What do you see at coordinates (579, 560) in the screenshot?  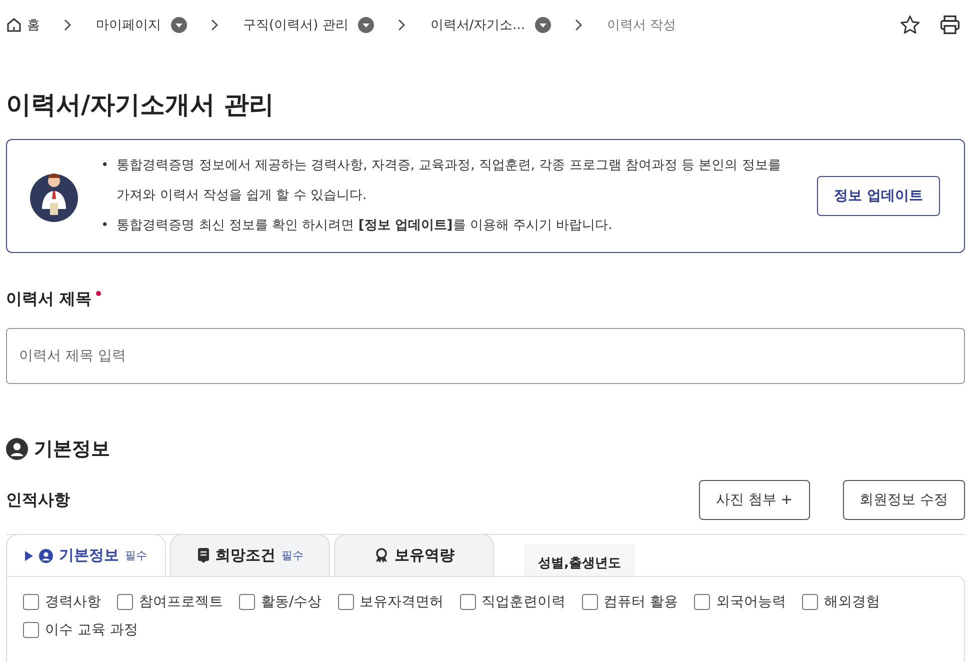 I see `table-header: 성별,출생년도` at bounding box center [579, 560].